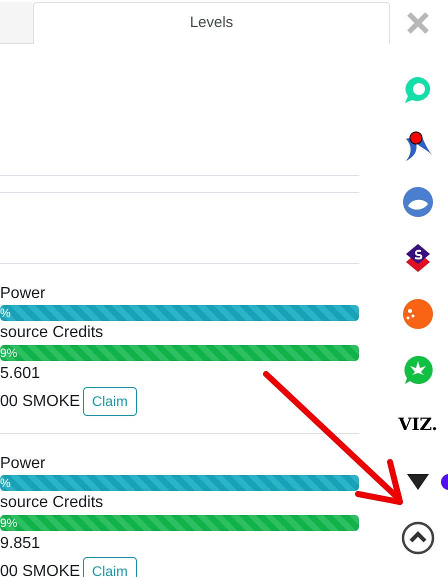 This screenshot has height=577, width=448. What do you see at coordinates (21, 374) in the screenshot?
I see `balance-value: 5.601` at bounding box center [21, 374].